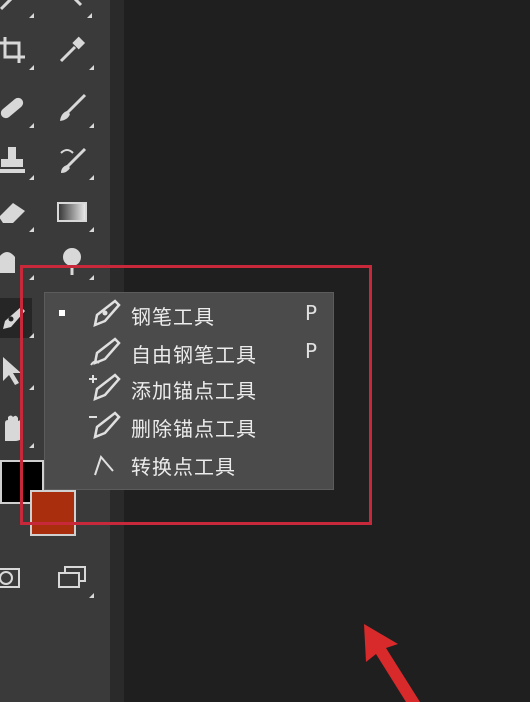 This screenshot has height=702, width=530. Describe the element at coordinates (17, 160) in the screenshot. I see `clone-stamp-icon` at that location.